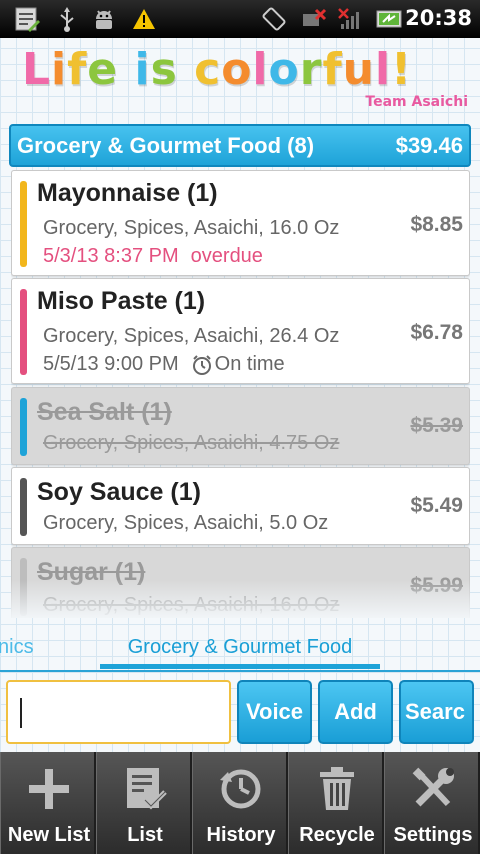  Describe the element at coordinates (186, 523) in the screenshot. I see `item-details: Grocery, Spices, Asaichi, 5.0 Oz` at that location.